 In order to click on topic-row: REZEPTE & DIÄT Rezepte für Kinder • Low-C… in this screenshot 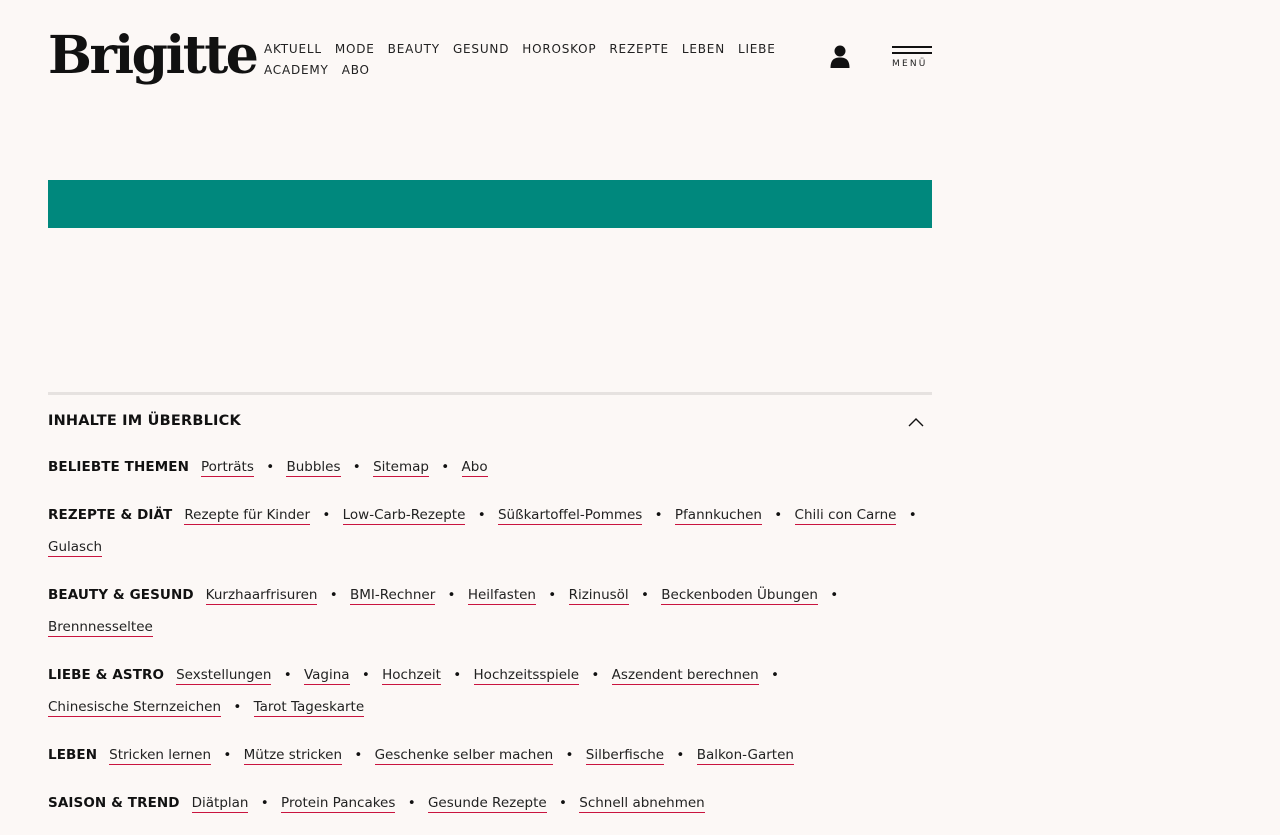, I will do `click(490, 531)`.